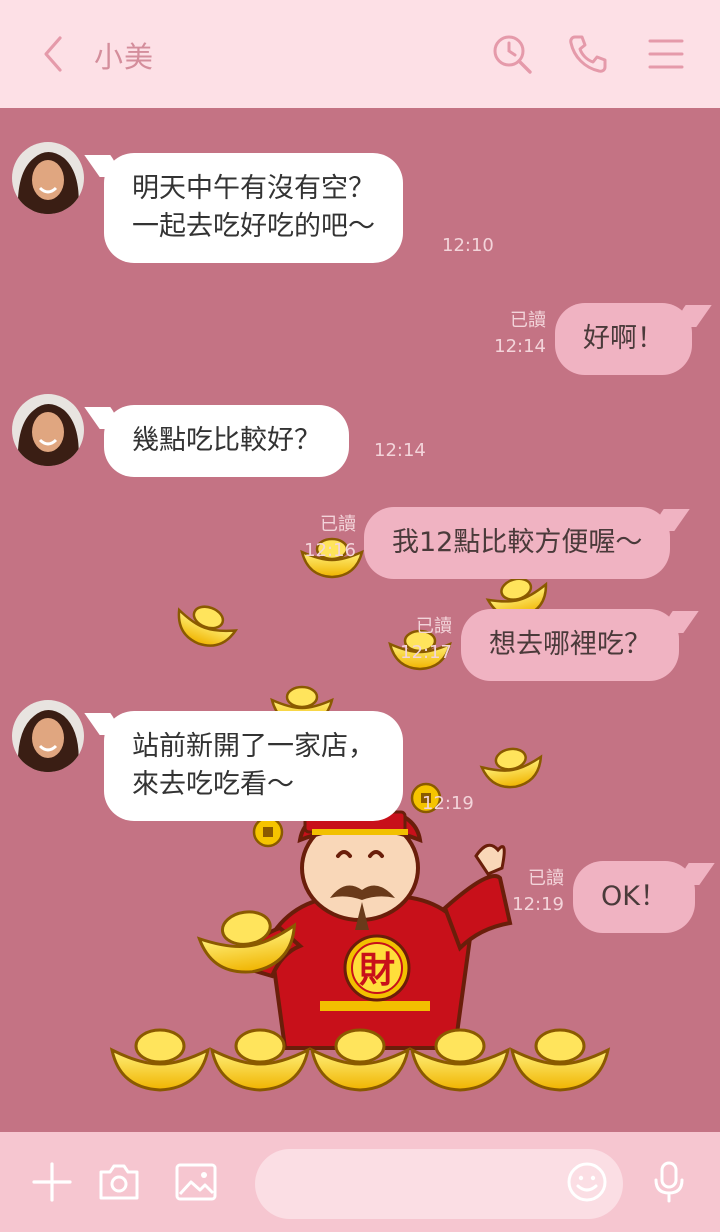  What do you see at coordinates (52, 1182) in the screenshot?
I see `plus-icon` at bounding box center [52, 1182].